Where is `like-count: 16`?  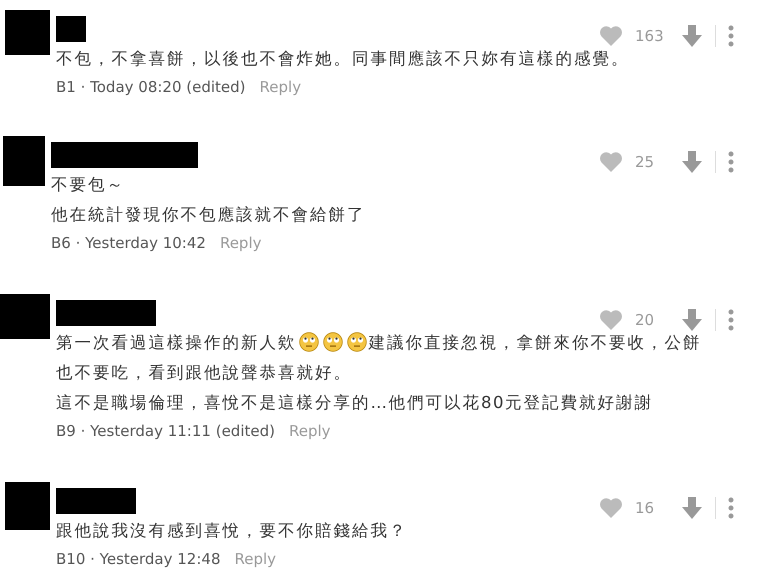 like-count: 16 is located at coordinates (645, 508).